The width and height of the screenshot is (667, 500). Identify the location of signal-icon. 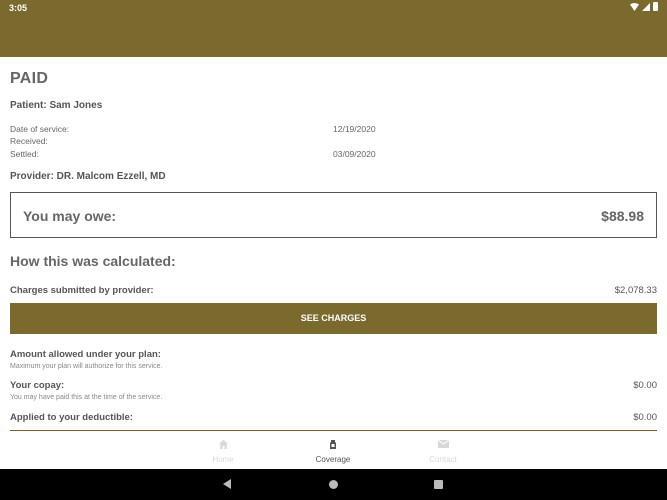
(646, 6).